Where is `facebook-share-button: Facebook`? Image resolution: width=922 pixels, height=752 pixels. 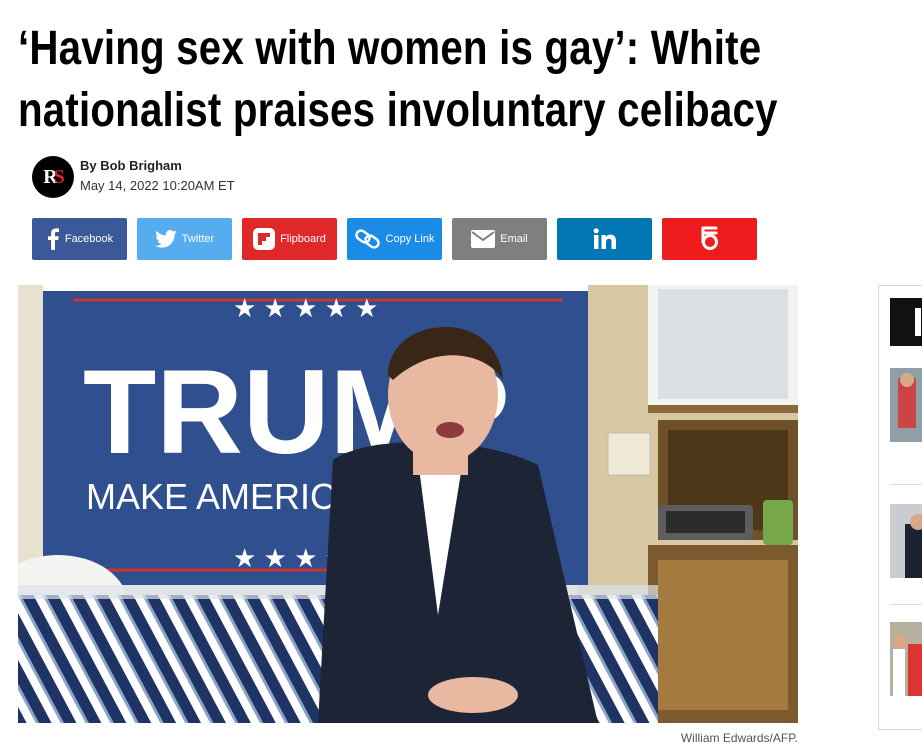 facebook-share-button: Facebook is located at coordinates (79, 239).